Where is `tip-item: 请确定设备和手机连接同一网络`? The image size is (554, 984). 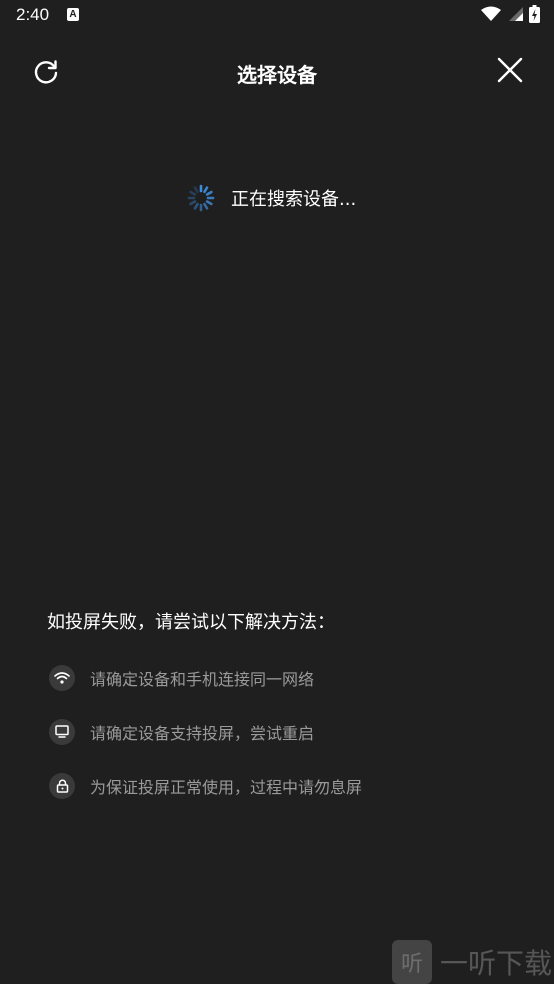
tip-item: 请确定设备和手机连接同一网络 is located at coordinates (287, 677).